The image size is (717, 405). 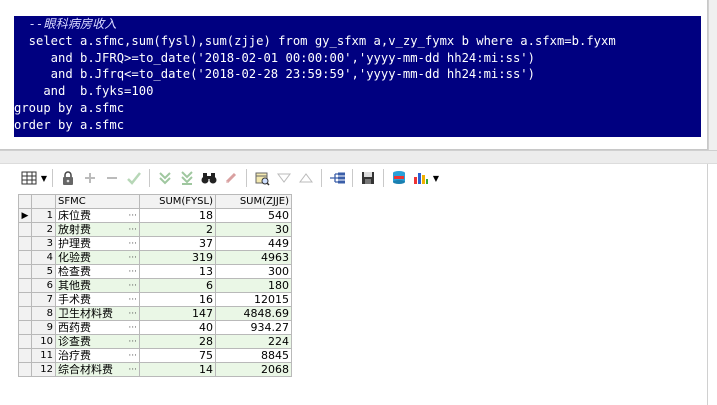 I want to click on cell-sum-fysl: 37, so click(x=177, y=243).